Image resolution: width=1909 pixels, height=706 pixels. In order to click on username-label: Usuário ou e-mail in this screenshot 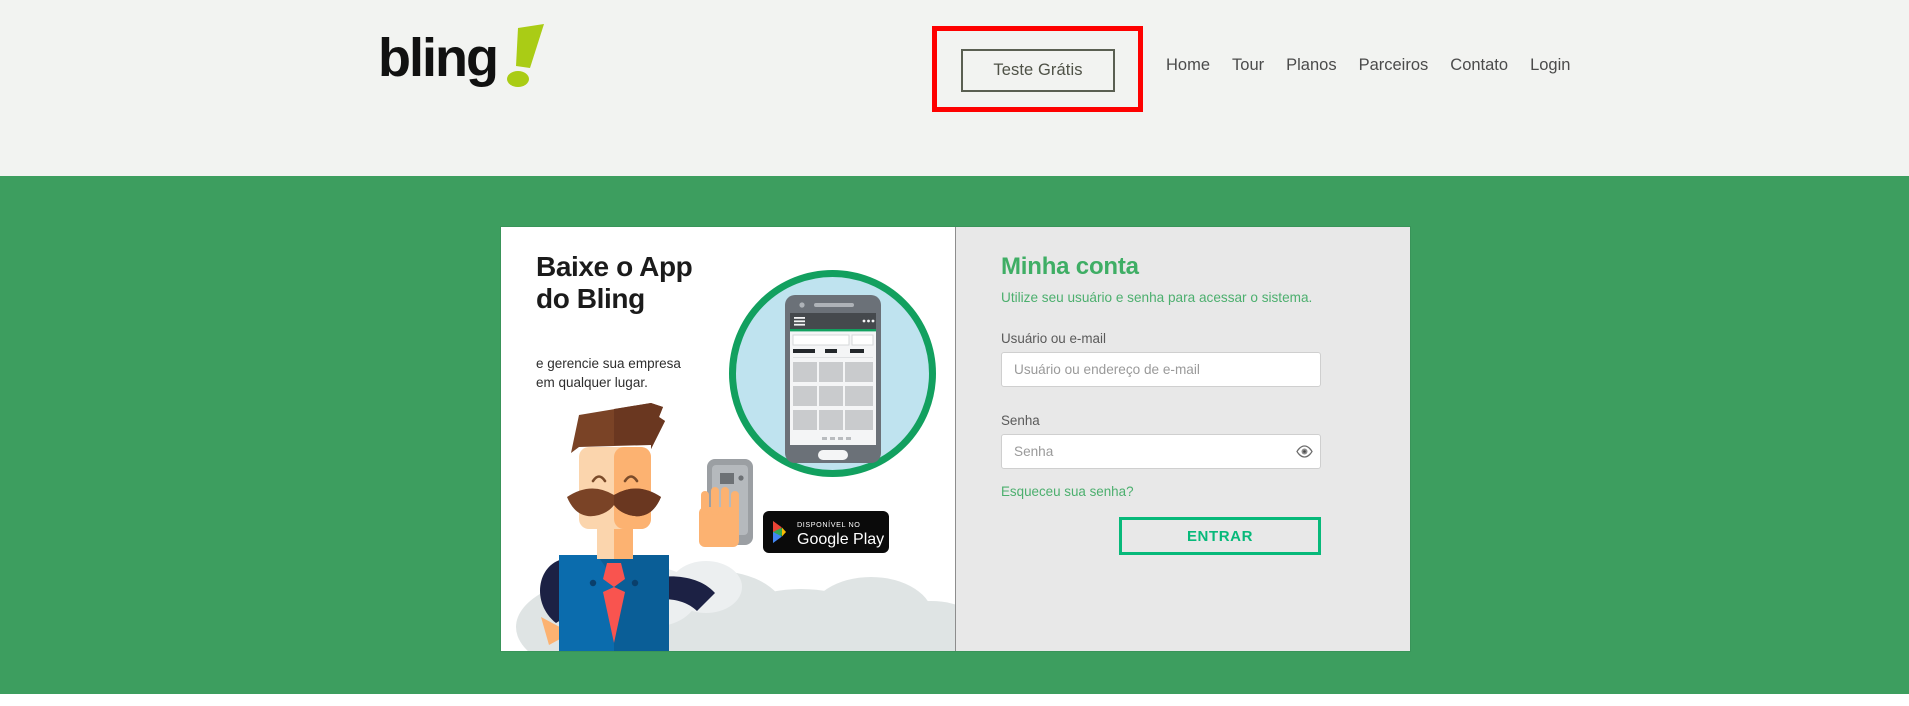, I will do `click(1053, 338)`.